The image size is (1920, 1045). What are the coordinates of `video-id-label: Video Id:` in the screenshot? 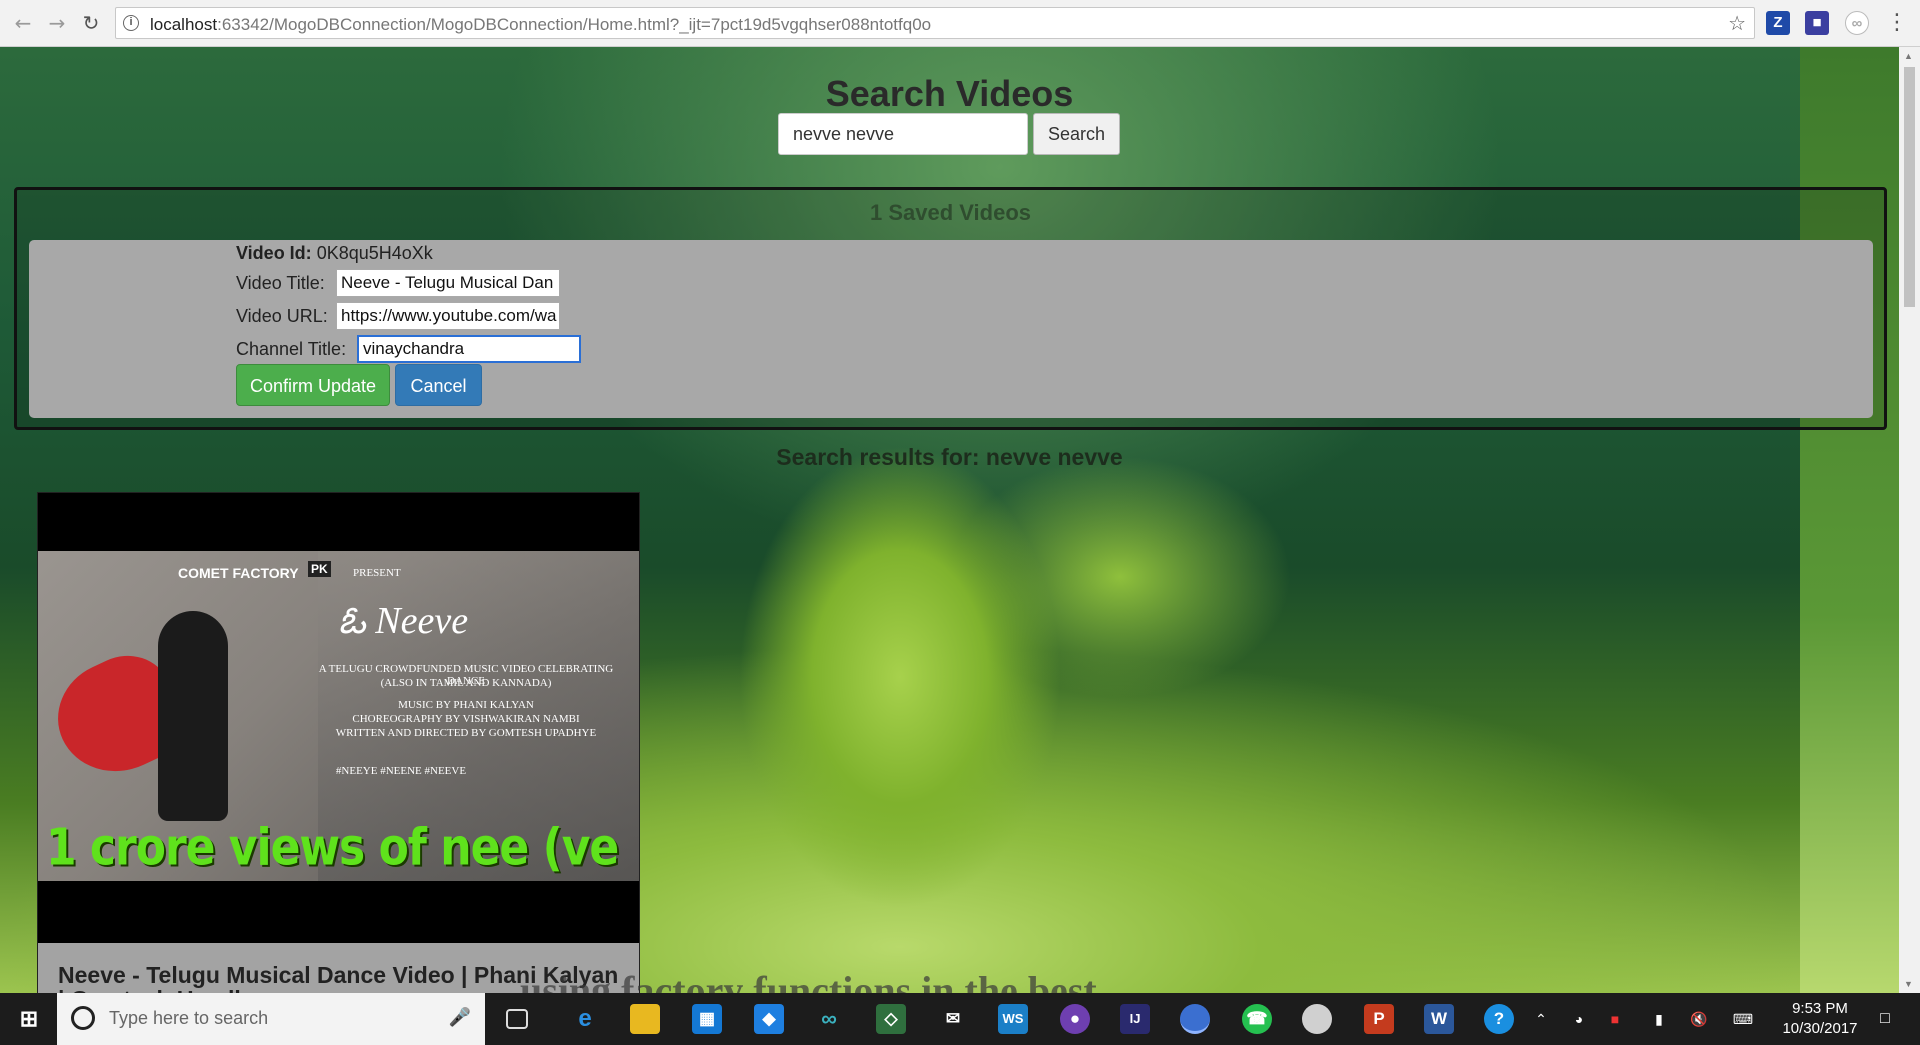 It's located at (274, 253).